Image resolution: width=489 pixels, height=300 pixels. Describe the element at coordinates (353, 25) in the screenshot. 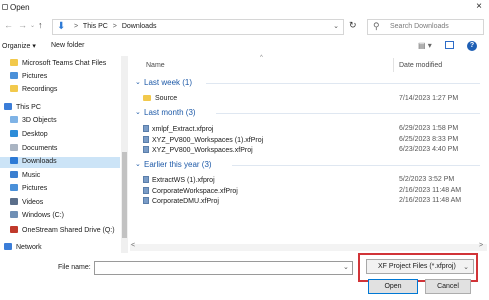

I see `refresh-icon: ↻` at that location.